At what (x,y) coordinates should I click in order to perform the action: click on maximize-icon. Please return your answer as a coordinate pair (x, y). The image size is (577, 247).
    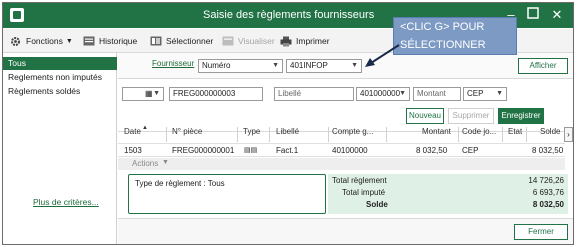
    Looking at the image, I should click on (533, 15).